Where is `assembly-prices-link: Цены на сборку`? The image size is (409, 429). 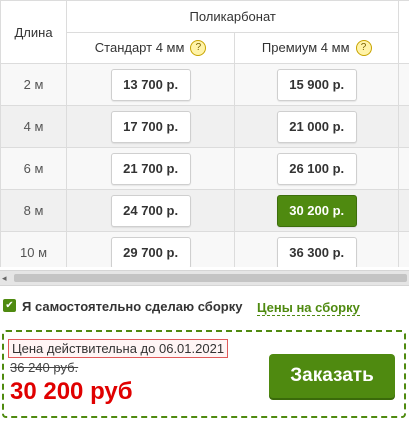
assembly-prices-link: Цены на сборку is located at coordinates (308, 308).